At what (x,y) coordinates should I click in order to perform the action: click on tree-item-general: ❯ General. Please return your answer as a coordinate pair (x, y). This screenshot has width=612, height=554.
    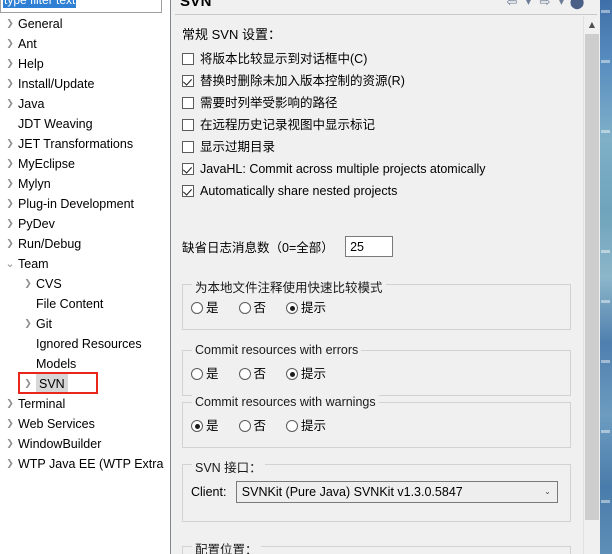
    Looking at the image, I should click on (84, 24).